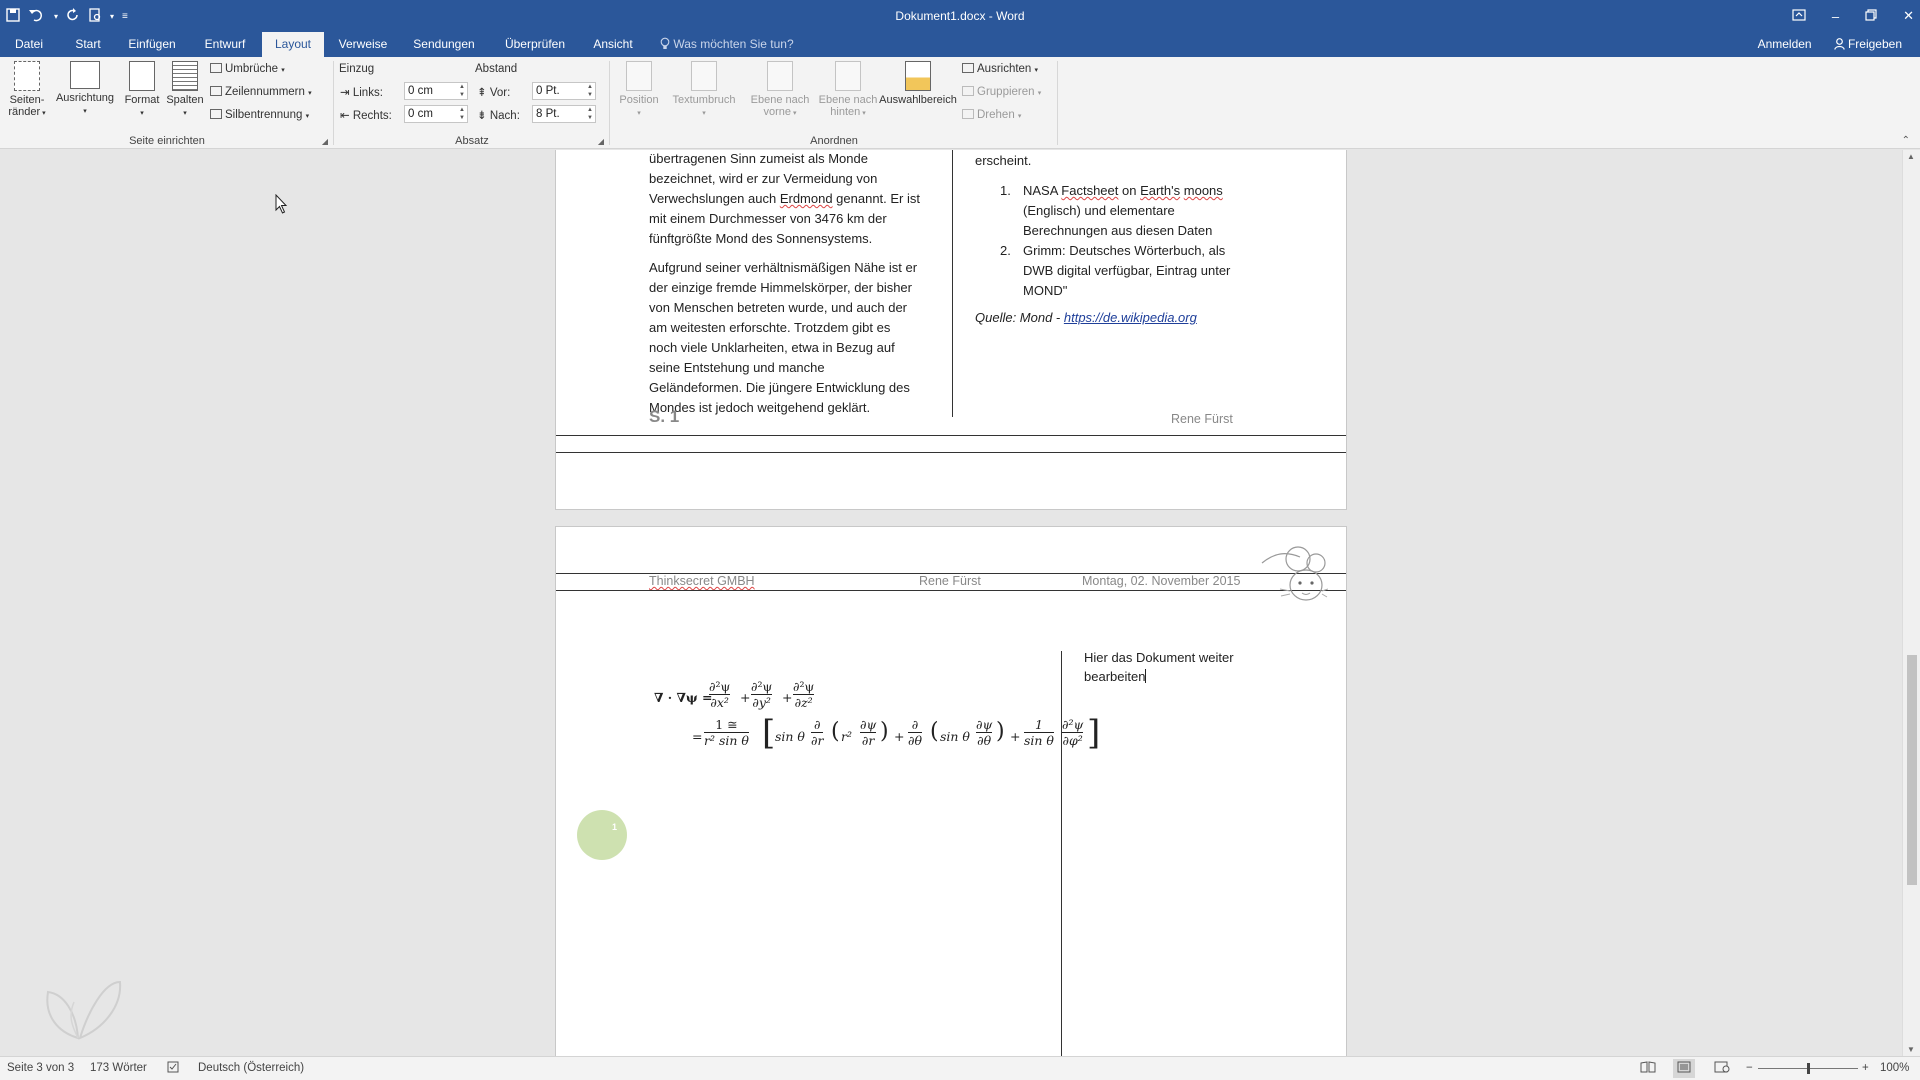 The width and height of the screenshot is (1920, 1080). What do you see at coordinates (1146, 676) in the screenshot?
I see `text-cursor` at bounding box center [1146, 676].